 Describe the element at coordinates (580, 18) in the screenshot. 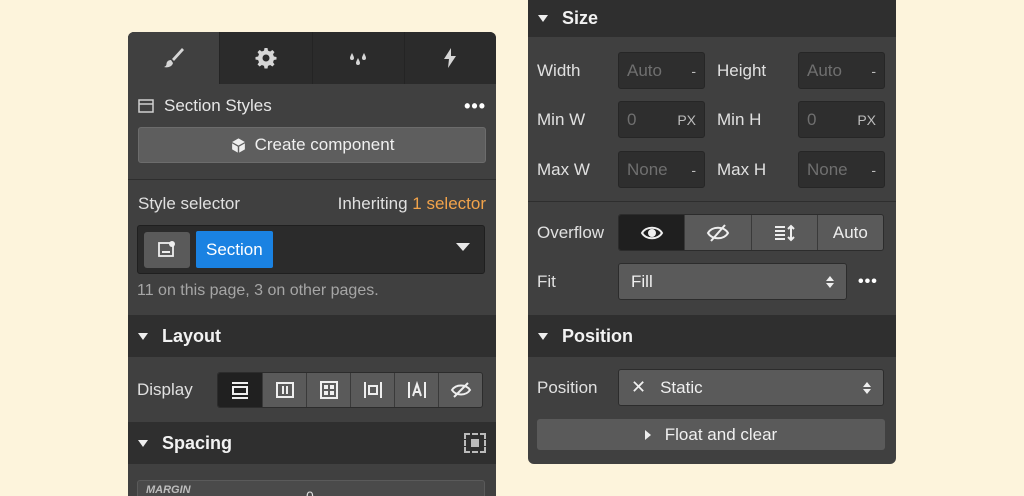

I see `size-header-label: Size` at that location.